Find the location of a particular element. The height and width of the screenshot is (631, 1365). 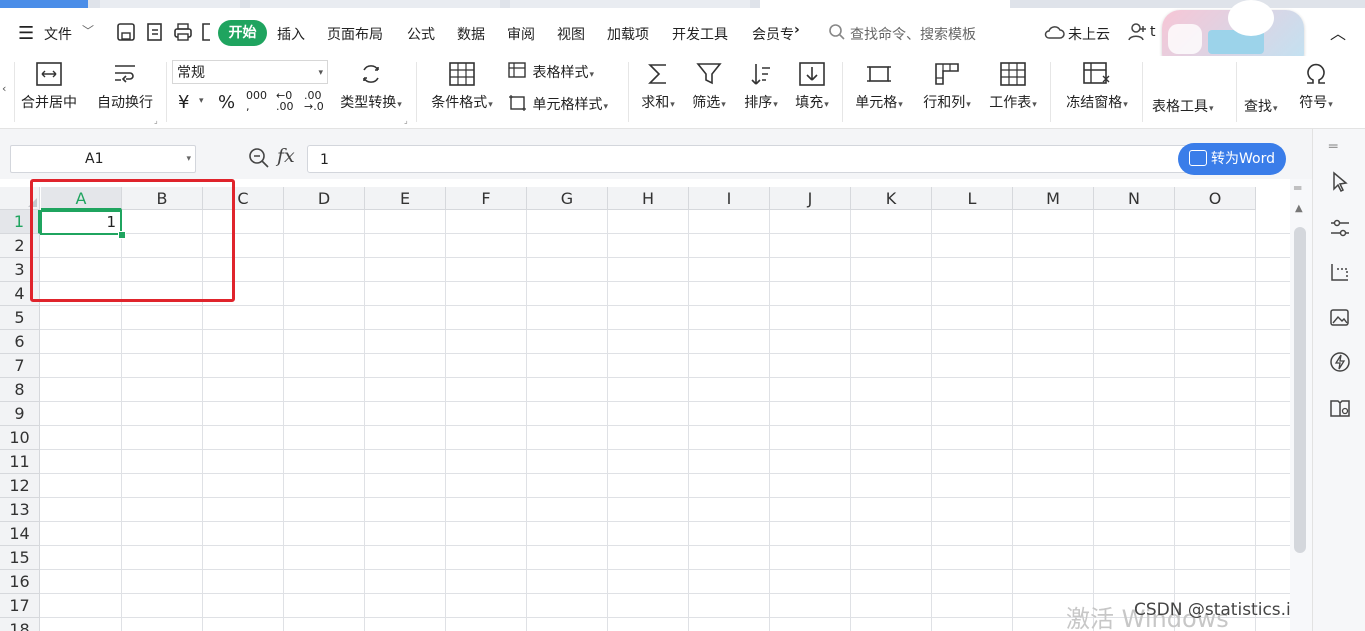

tab-insert: 插入 is located at coordinates (291, 34).